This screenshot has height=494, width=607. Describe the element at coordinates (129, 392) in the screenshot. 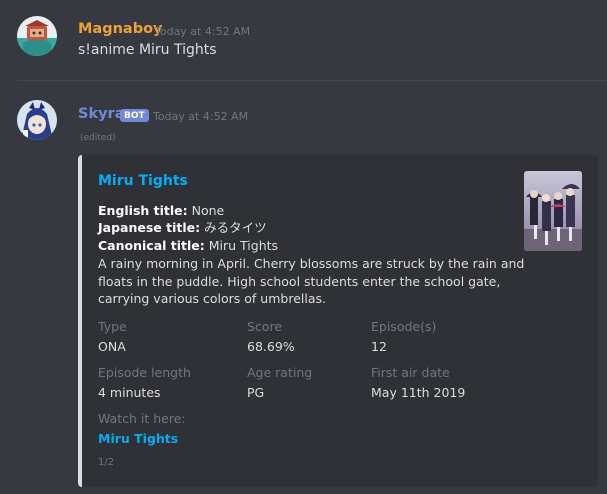

I see `field-value-episode-length: 4 minutes` at that location.